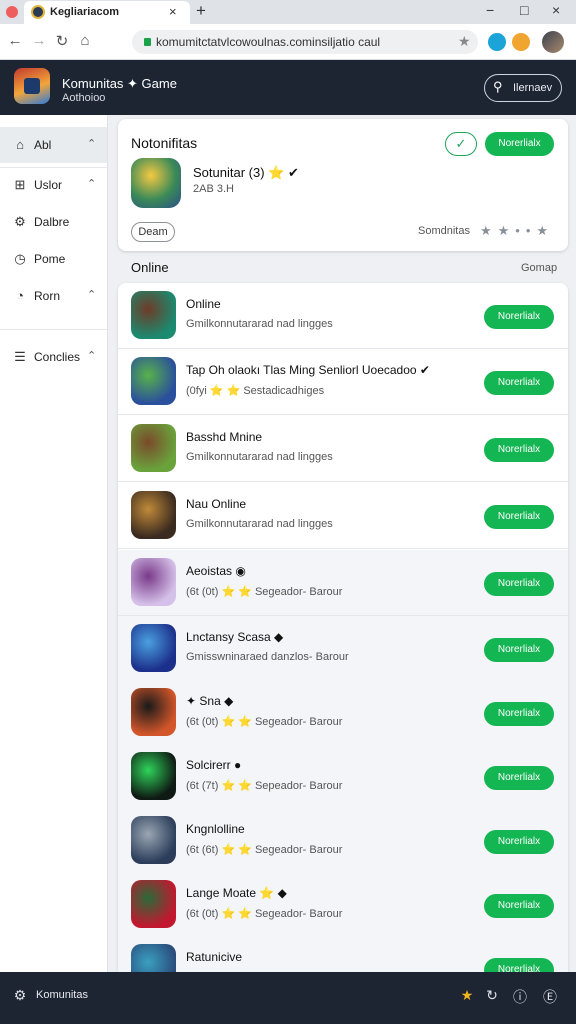 This screenshot has width=576, height=1024. What do you see at coordinates (48, 185) in the screenshot?
I see `sidebar-item-label: Uslor` at bounding box center [48, 185].